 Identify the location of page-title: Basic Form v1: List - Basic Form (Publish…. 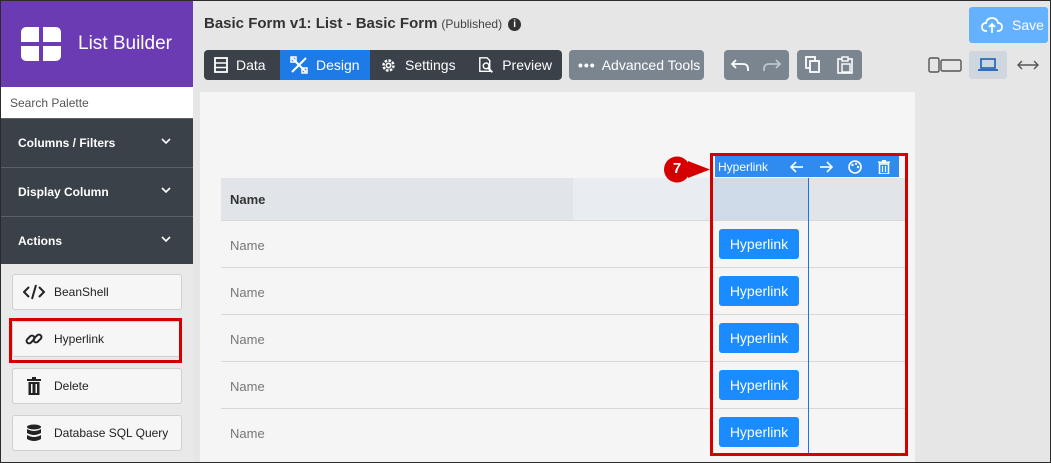
(363, 23).